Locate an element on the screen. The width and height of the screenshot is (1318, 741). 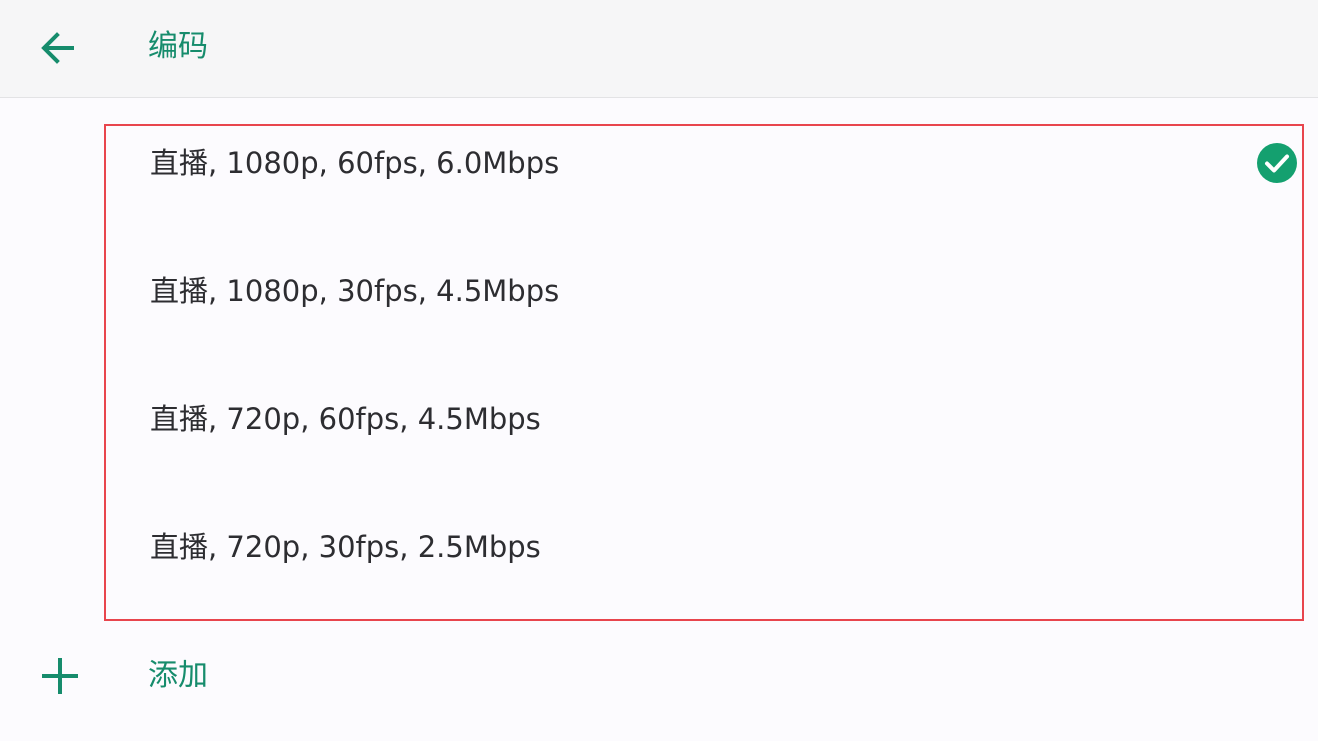
page-title: 编码 is located at coordinates (178, 46).